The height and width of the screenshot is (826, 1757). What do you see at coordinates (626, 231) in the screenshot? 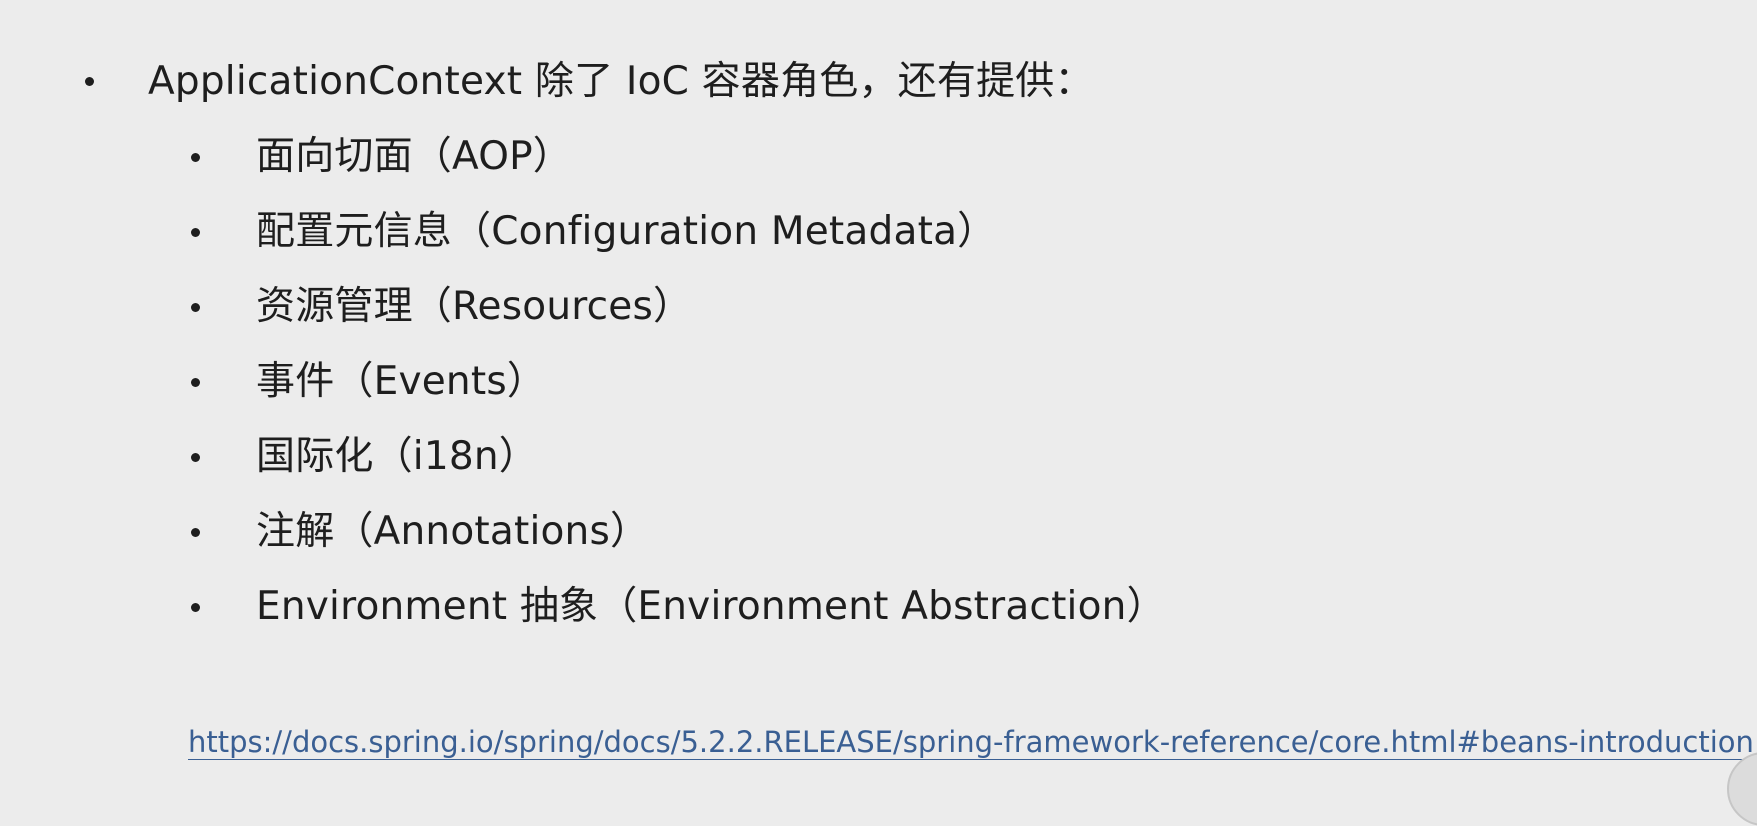
I see `sub-bullet-text: 配置元信息（Configuration Metadata）` at bounding box center [626, 231].